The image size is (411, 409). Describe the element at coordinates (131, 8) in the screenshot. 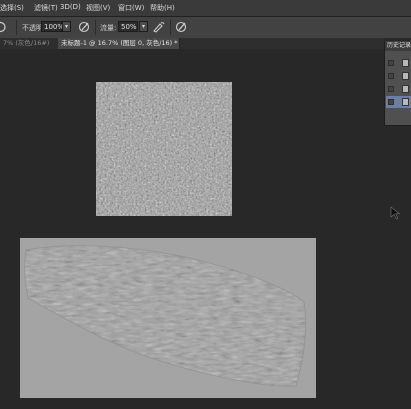

I see `menu-window: 窗口(W)` at that location.